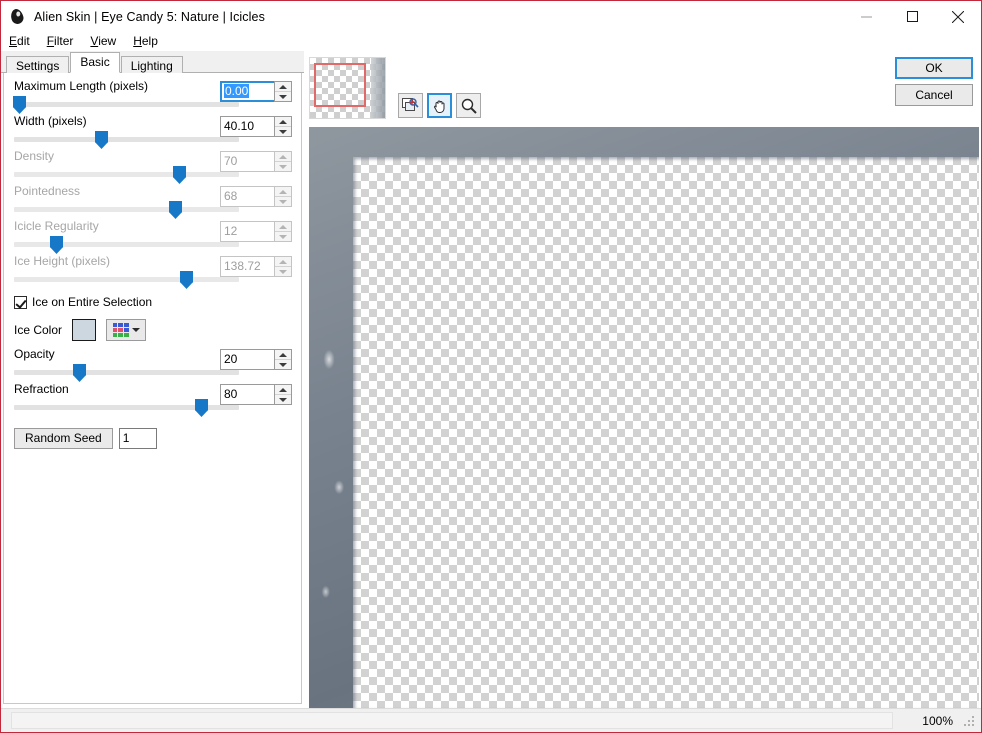 This screenshot has height=733, width=982. Describe the element at coordinates (958, 16) in the screenshot. I see `close-icon` at that location.